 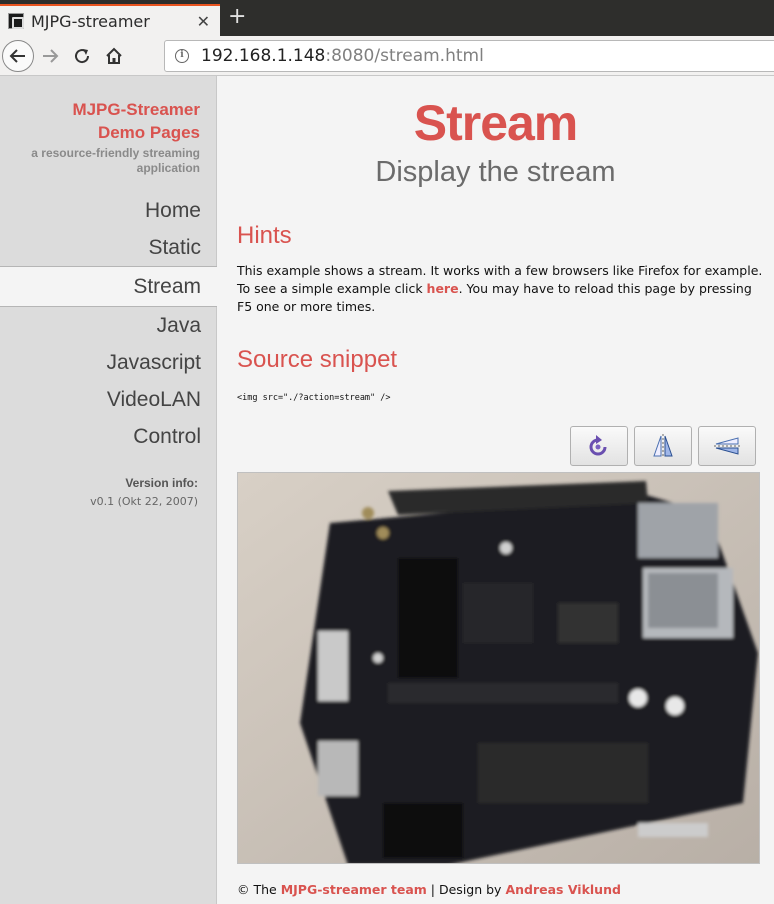 I want to click on url-host: 192.168.1.148, so click(x=263, y=56).